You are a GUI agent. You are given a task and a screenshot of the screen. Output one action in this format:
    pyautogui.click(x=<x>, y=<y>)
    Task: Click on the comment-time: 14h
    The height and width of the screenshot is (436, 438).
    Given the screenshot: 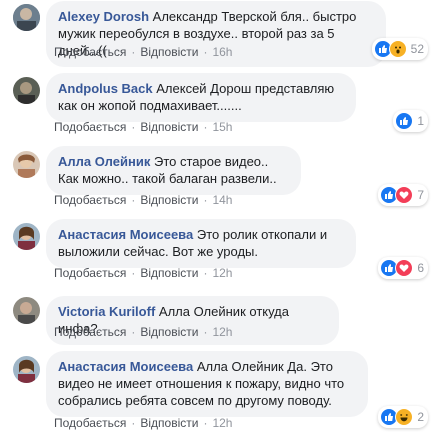 What is the action you would take?
    pyautogui.click(x=222, y=200)
    